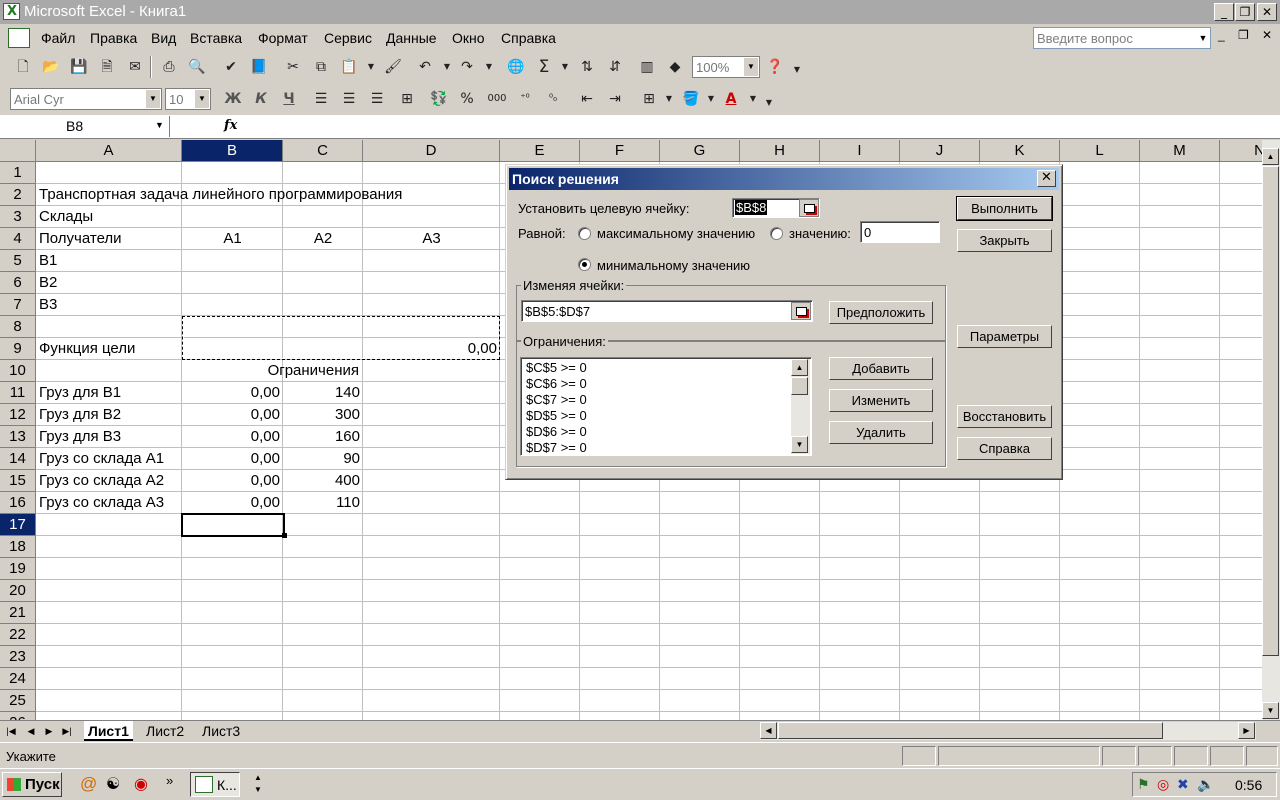 Image resolution: width=1280 pixels, height=800 pixels. I want to click on save-icon: 💾, so click(79, 67).